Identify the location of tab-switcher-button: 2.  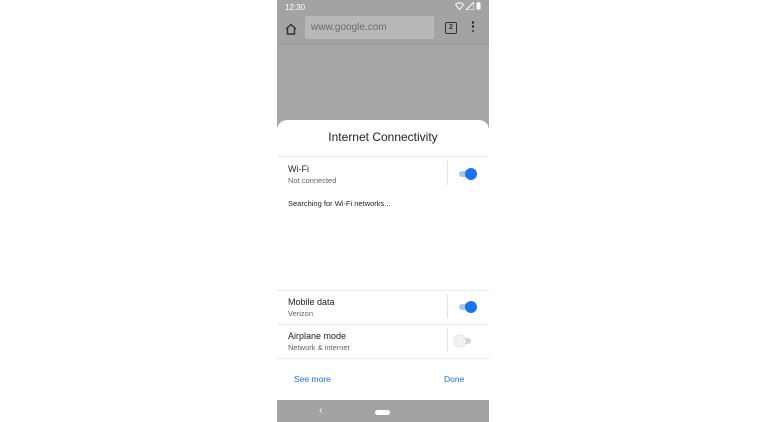
(451, 28).